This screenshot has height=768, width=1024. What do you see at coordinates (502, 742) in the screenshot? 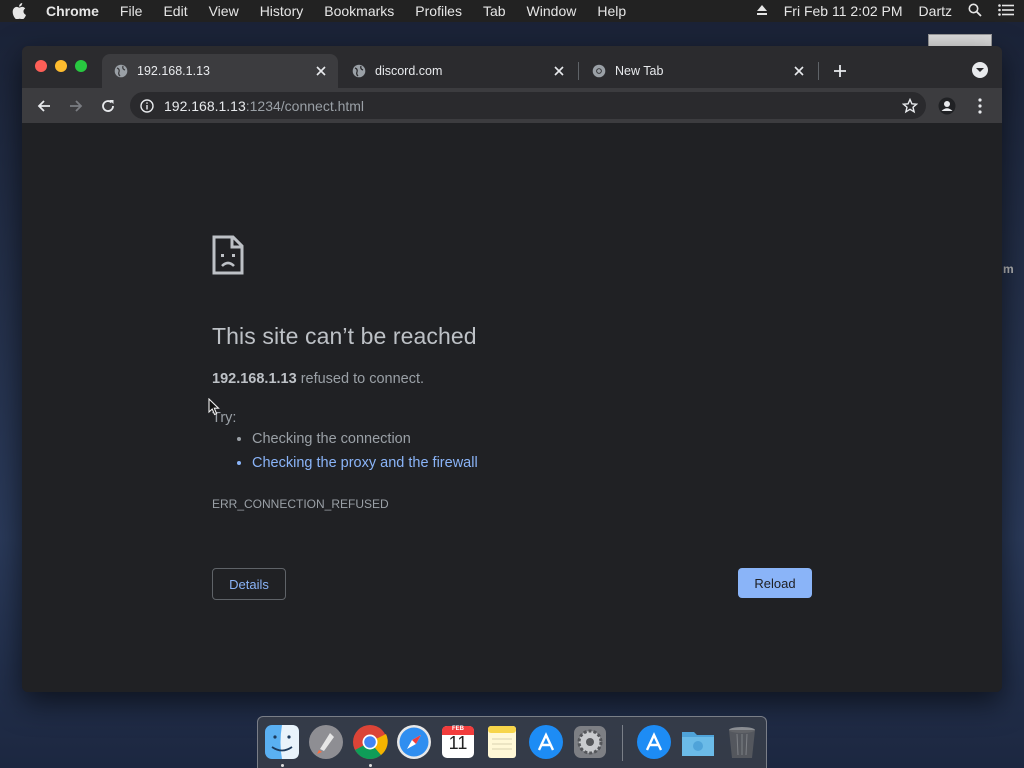
I see `notes-icon` at bounding box center [502, 742].